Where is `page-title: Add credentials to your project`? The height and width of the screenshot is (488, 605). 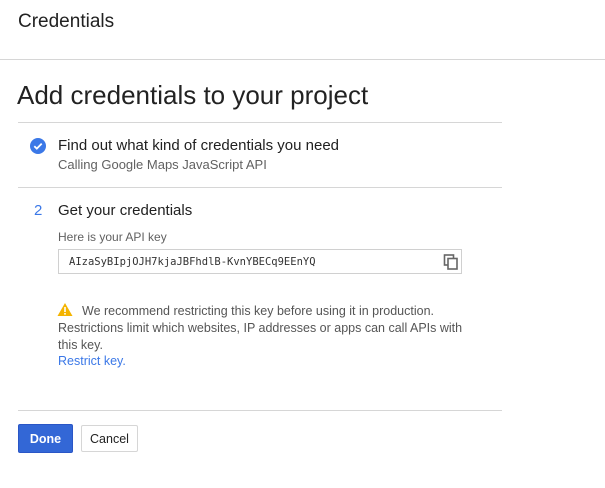 page-title: Add credentials to your project is located at coordinates (193, 95).